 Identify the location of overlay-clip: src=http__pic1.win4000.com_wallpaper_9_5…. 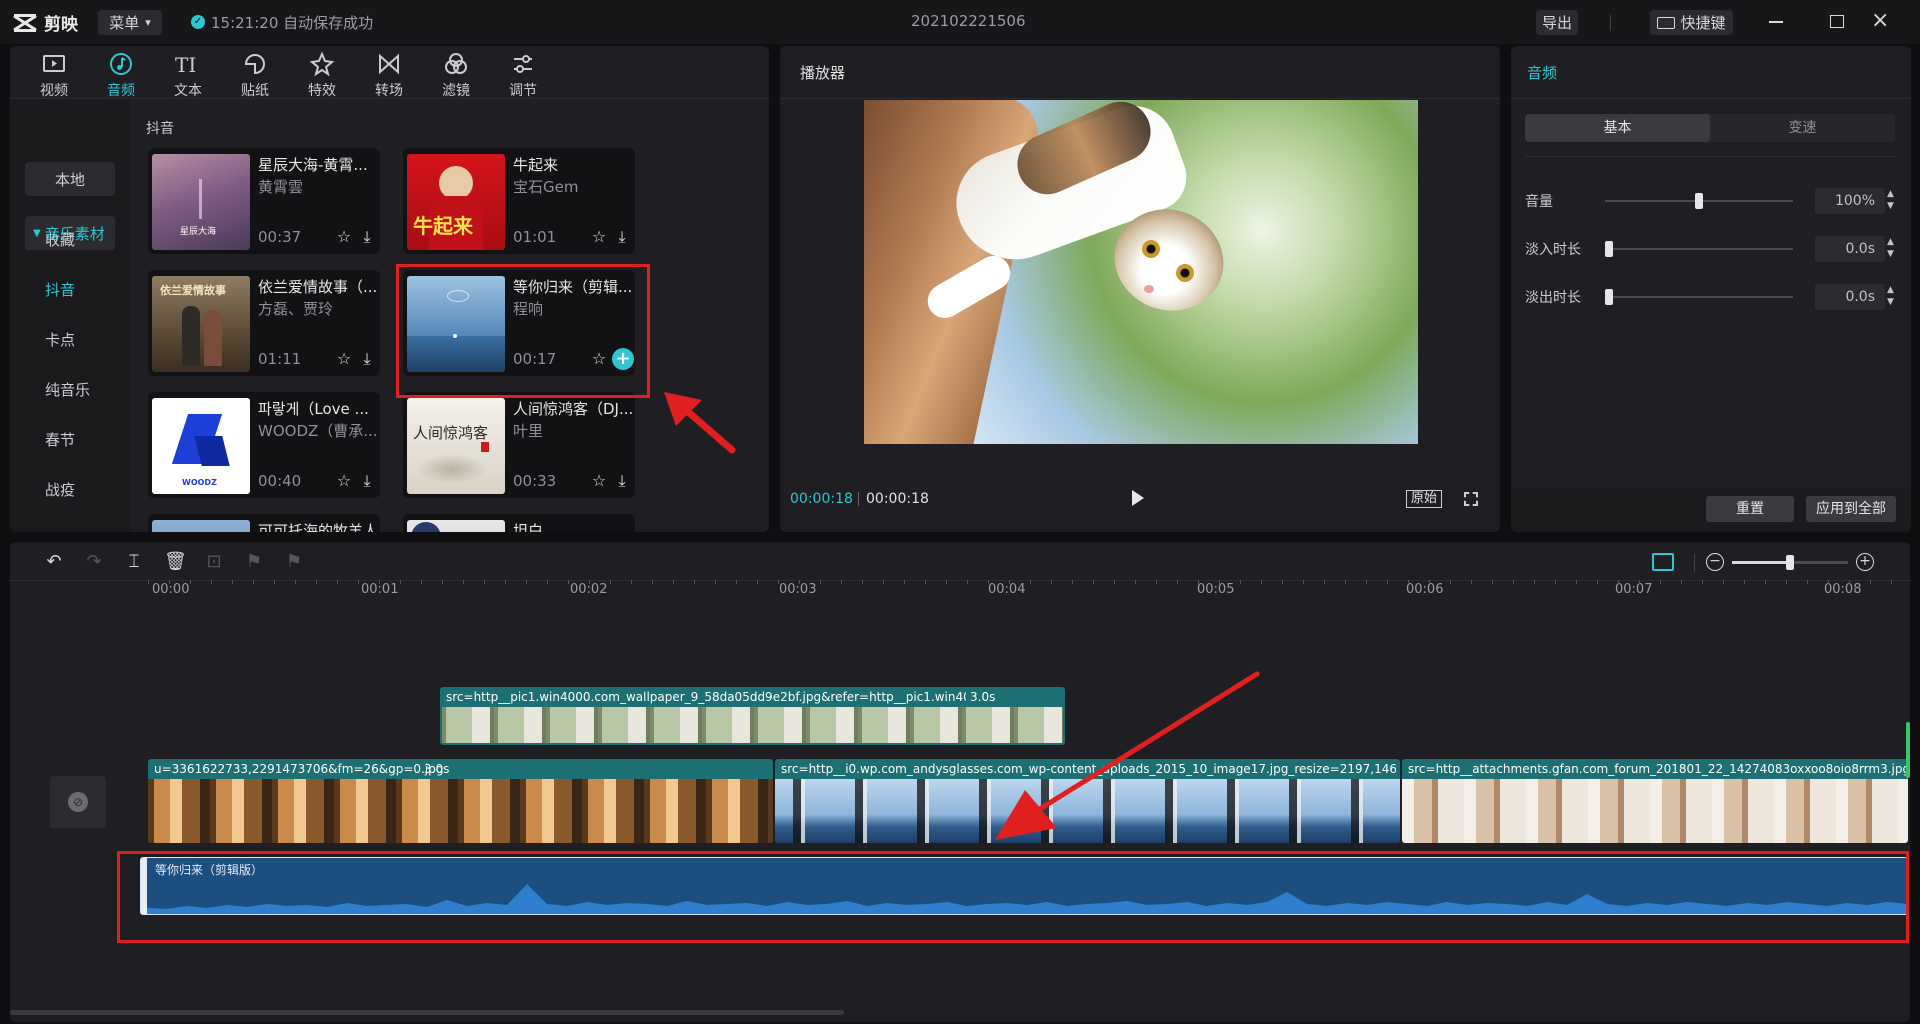
(752, 716).